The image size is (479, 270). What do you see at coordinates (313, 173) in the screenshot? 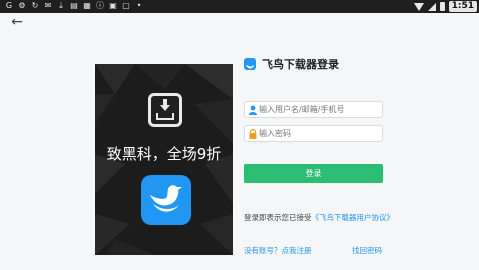
I see `login-button: 登录` at bounding box center [313, 173].